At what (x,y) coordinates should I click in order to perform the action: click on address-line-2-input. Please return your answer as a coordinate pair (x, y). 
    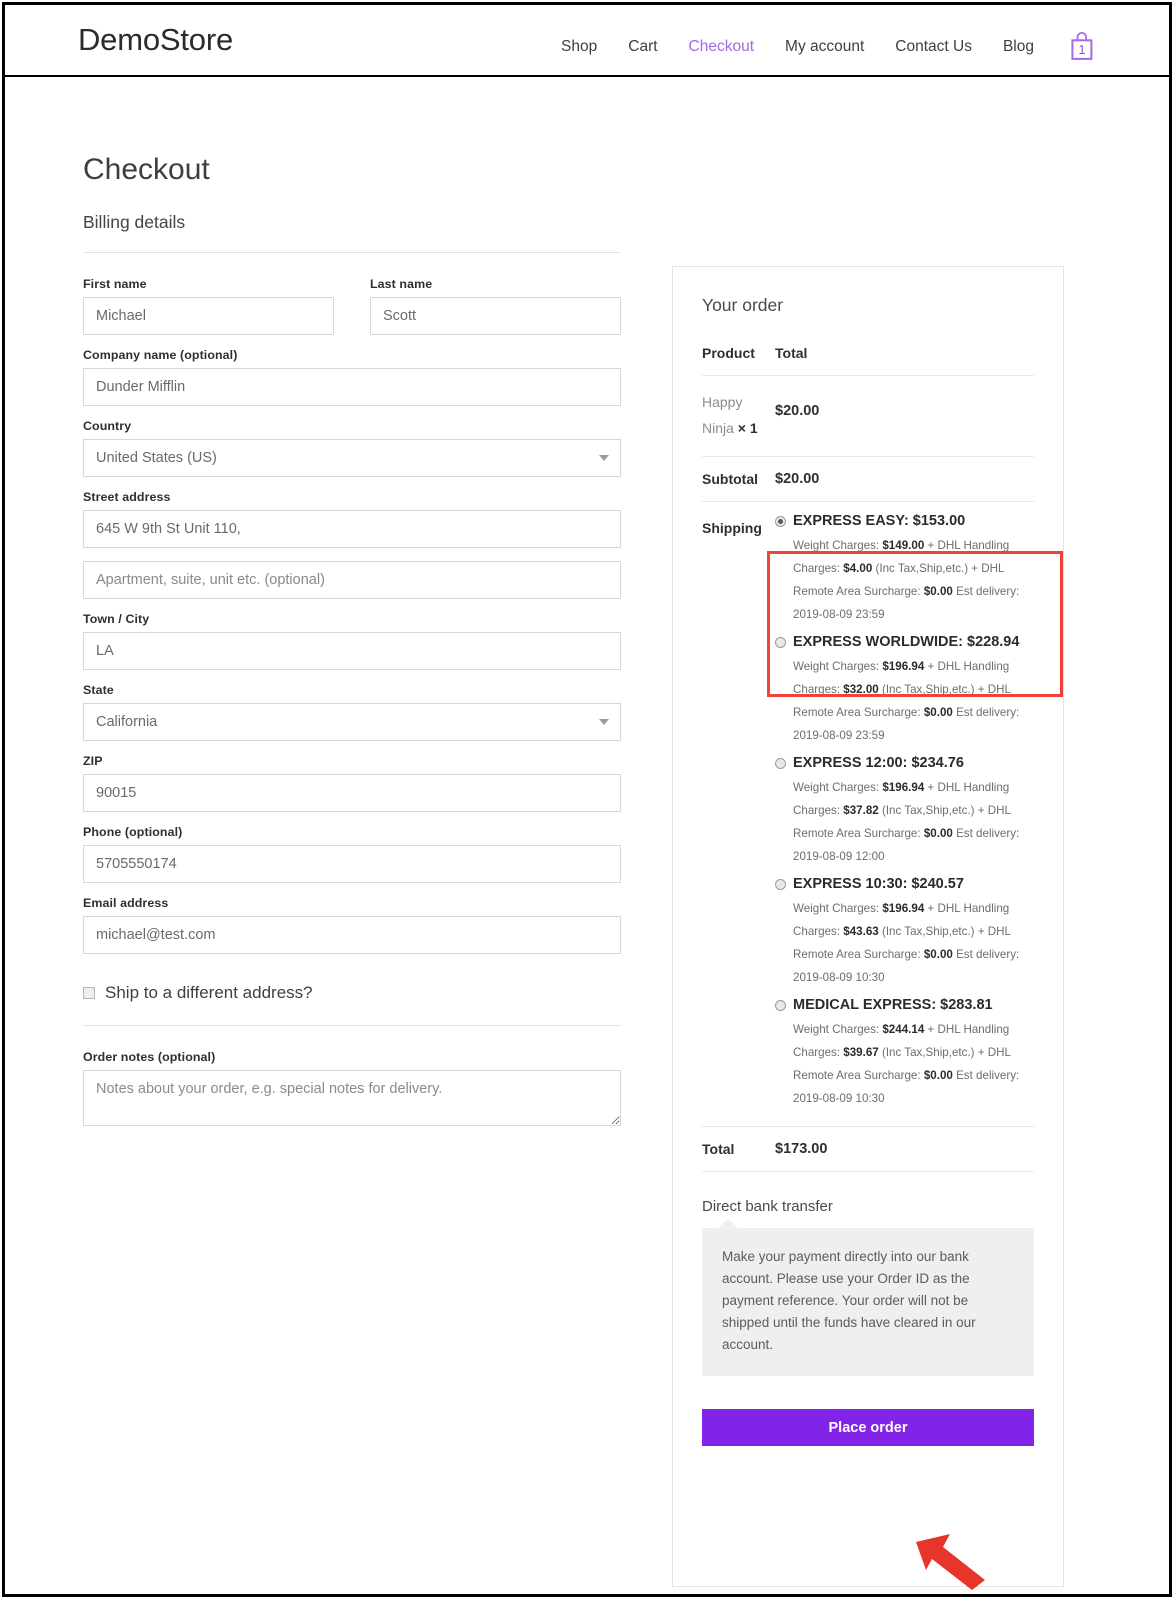
    Looking at the image, I should click on (352, 580).